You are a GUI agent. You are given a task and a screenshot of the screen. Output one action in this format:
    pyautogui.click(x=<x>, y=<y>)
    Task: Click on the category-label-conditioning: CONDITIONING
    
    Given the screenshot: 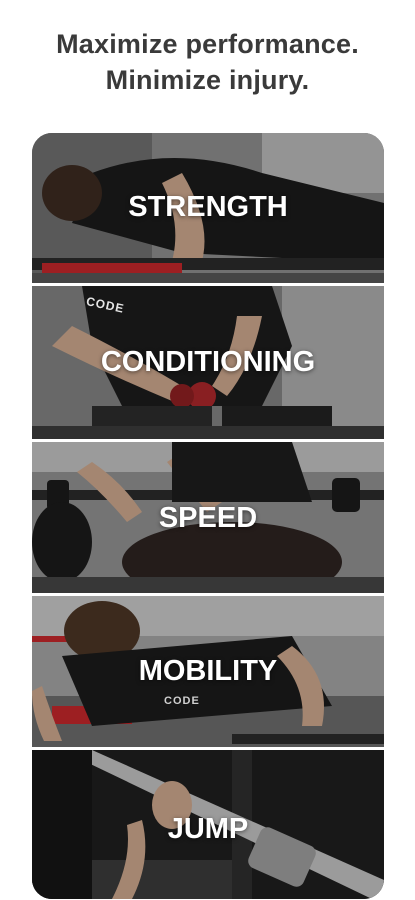 What is the action you would take?
    pyautogui.click(x=208, y=362)
    